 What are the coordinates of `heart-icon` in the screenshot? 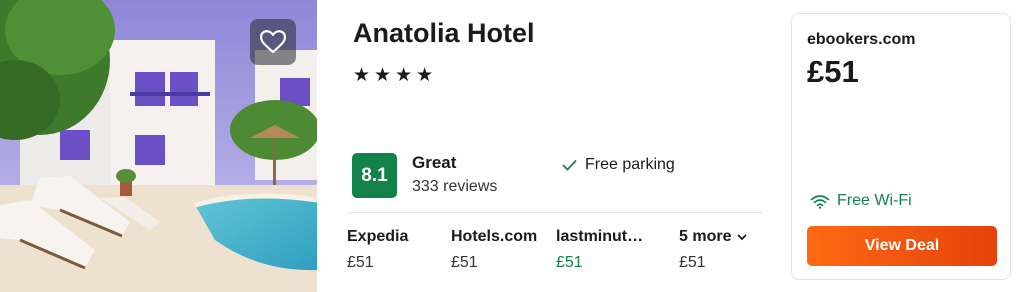 It's located at (273, 42).